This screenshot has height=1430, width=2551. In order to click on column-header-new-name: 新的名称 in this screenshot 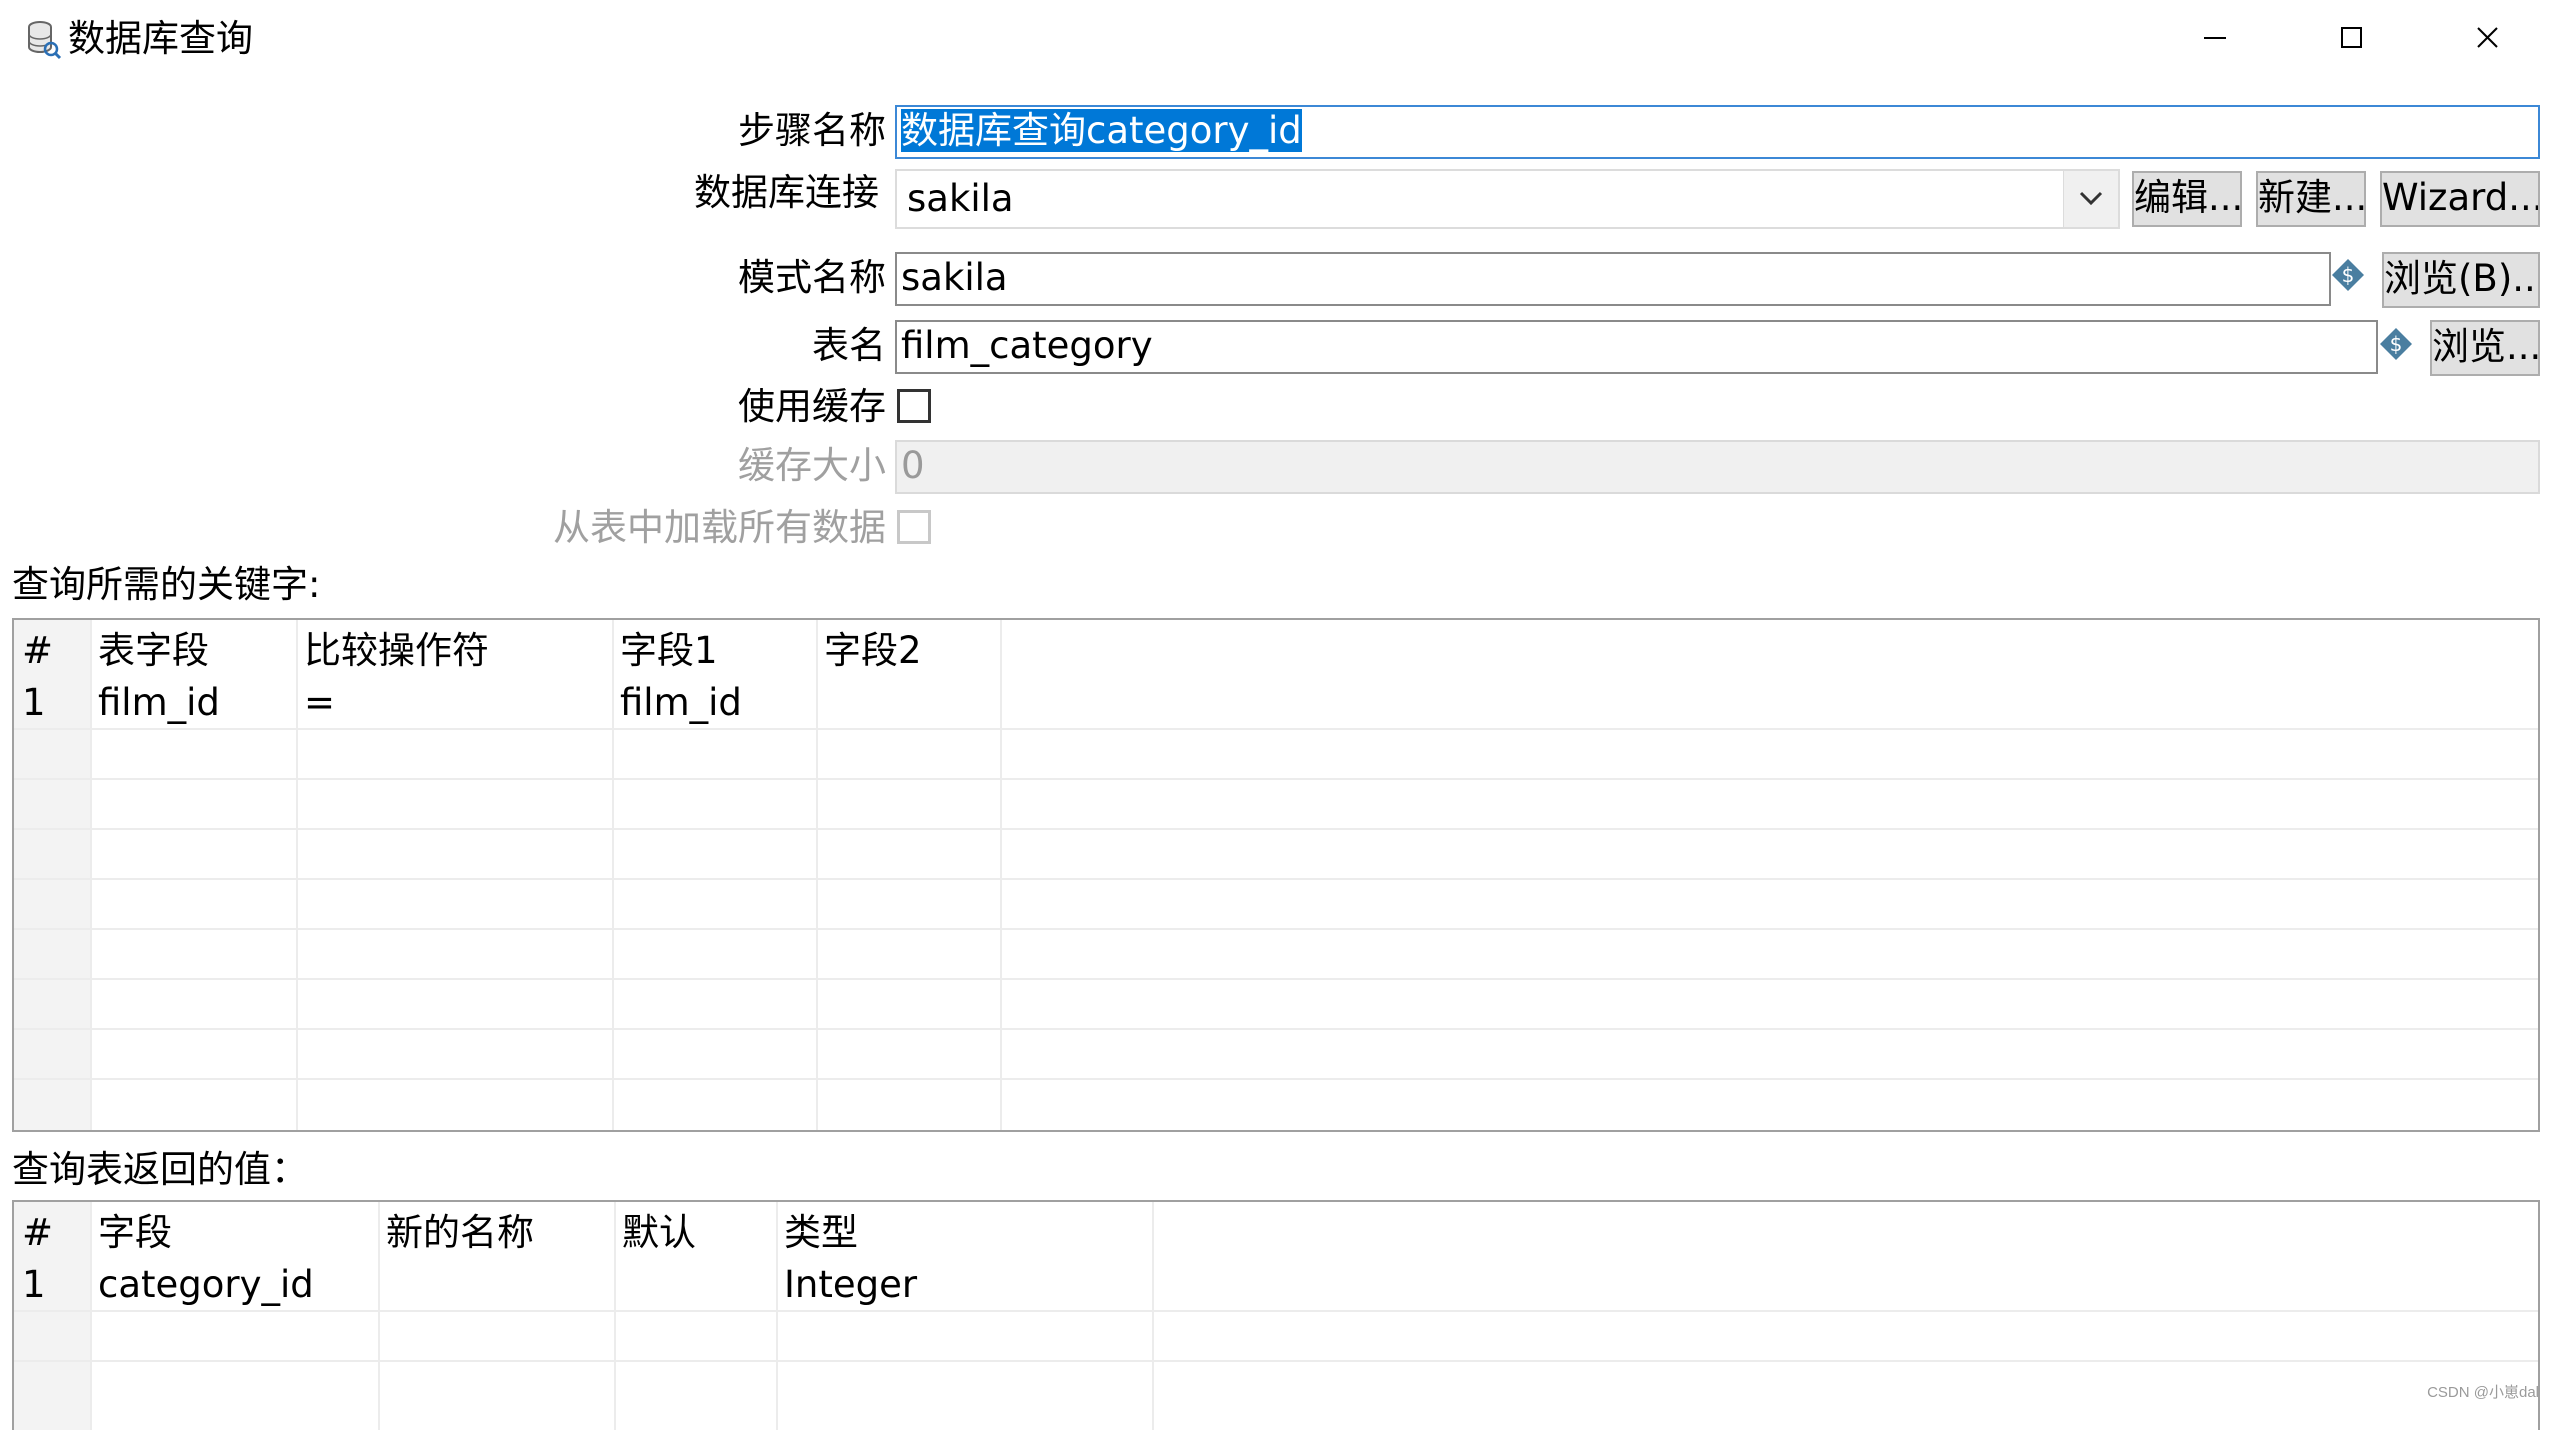, I will do `click(496, 1233)`.